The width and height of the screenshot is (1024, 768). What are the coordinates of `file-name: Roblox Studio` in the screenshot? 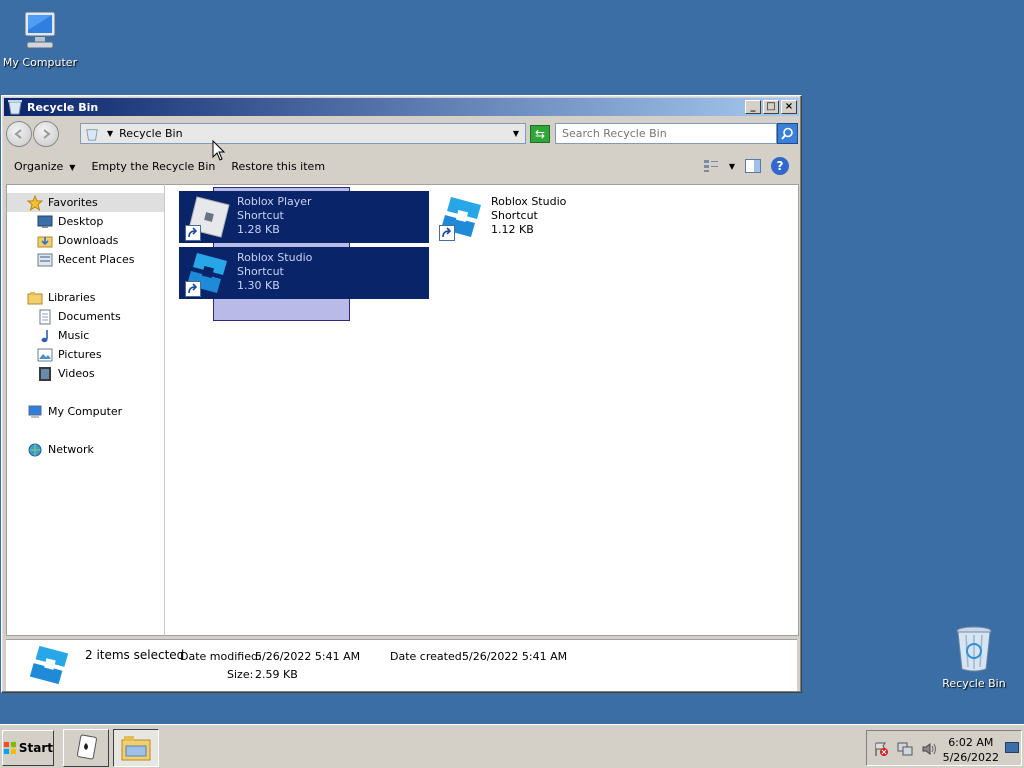 It's located at (275, 257).